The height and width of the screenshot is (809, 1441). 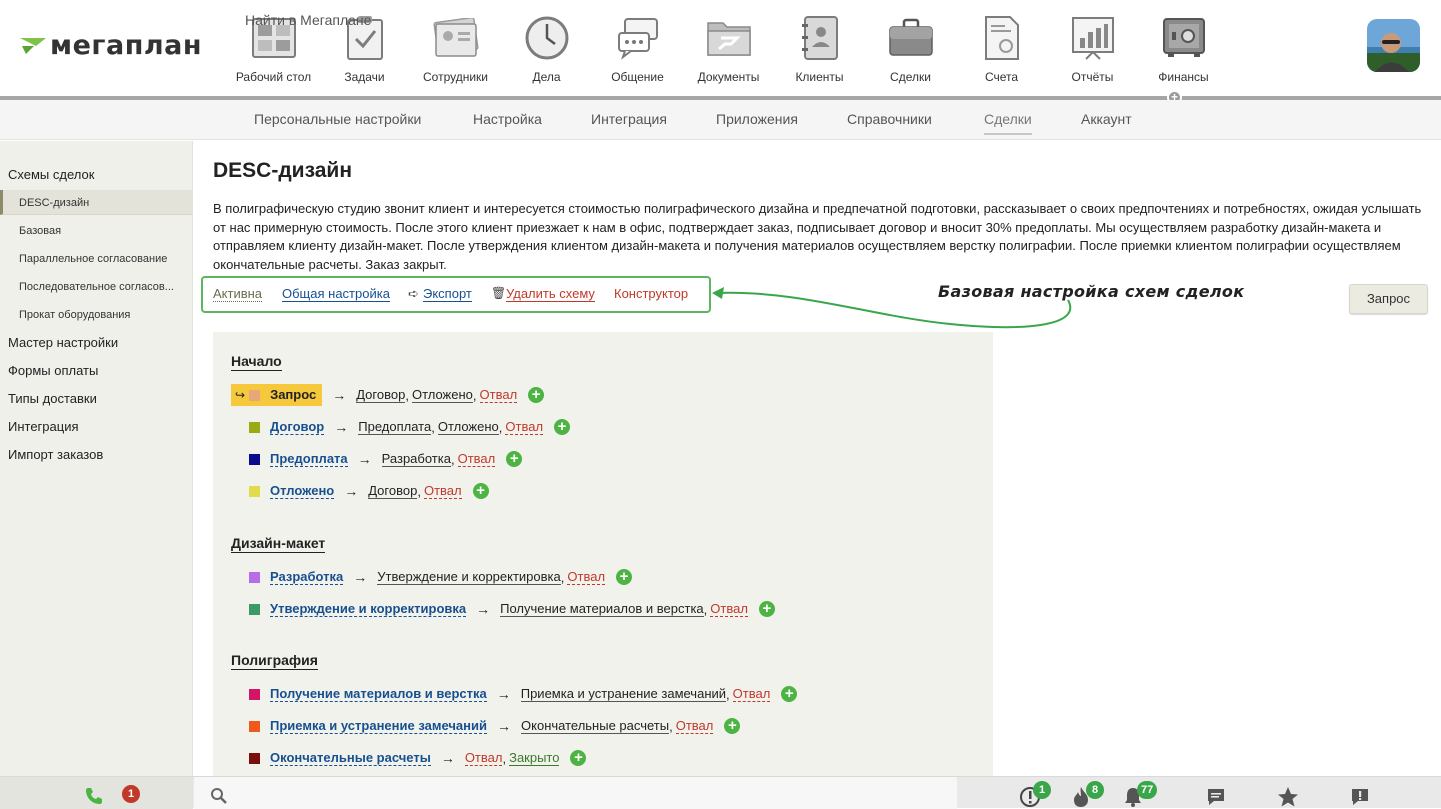 I want to click on calls-badge: 1, so click(x=131, y=794).